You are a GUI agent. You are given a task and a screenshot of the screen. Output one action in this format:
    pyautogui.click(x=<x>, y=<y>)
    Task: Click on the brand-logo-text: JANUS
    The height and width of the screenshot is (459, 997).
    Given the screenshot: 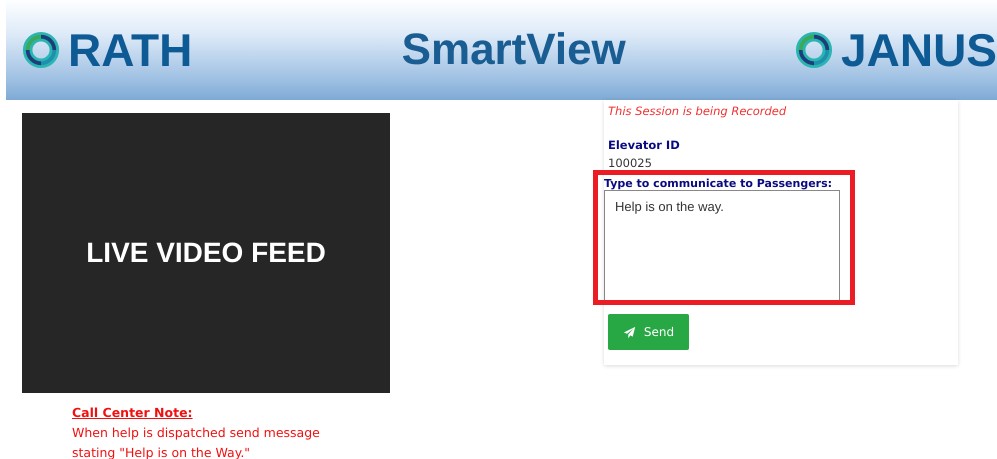 What is the action you would take?
    pyautogui.click(x=919, y=50)
    